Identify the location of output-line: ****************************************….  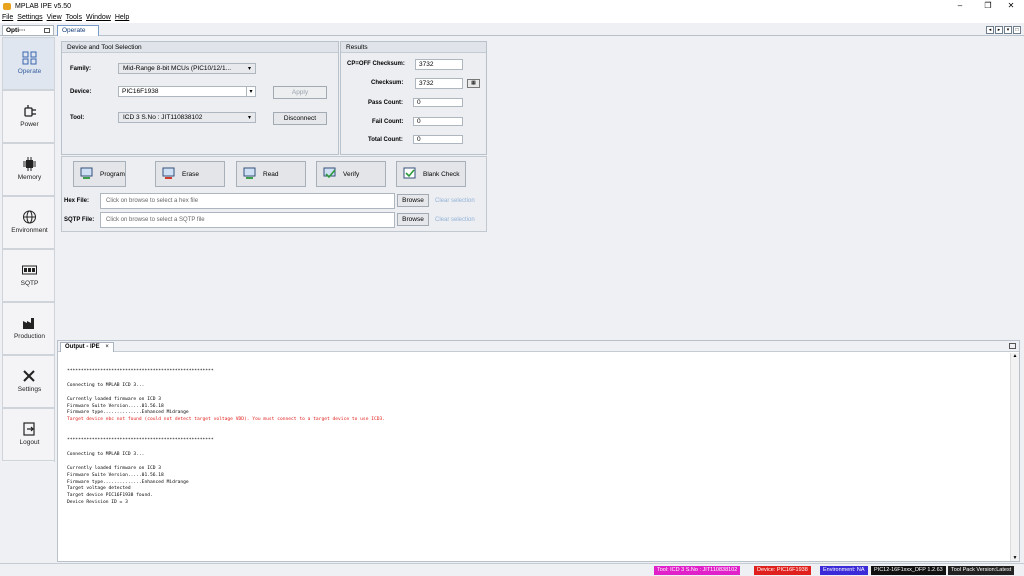
(140, 371).